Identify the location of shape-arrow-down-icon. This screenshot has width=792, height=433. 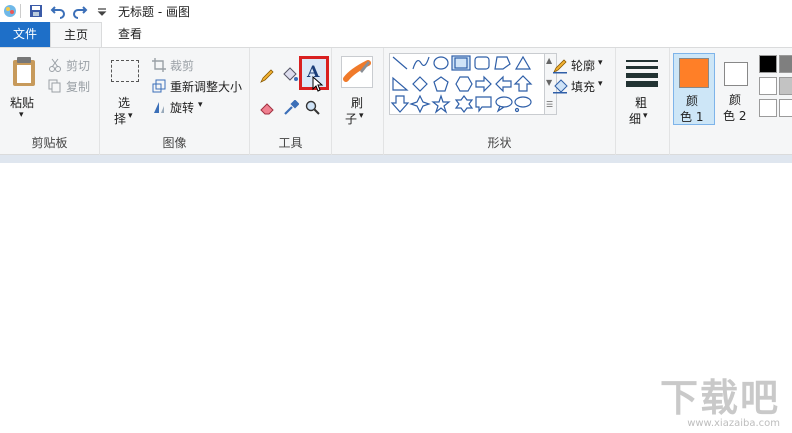
(400, 104).